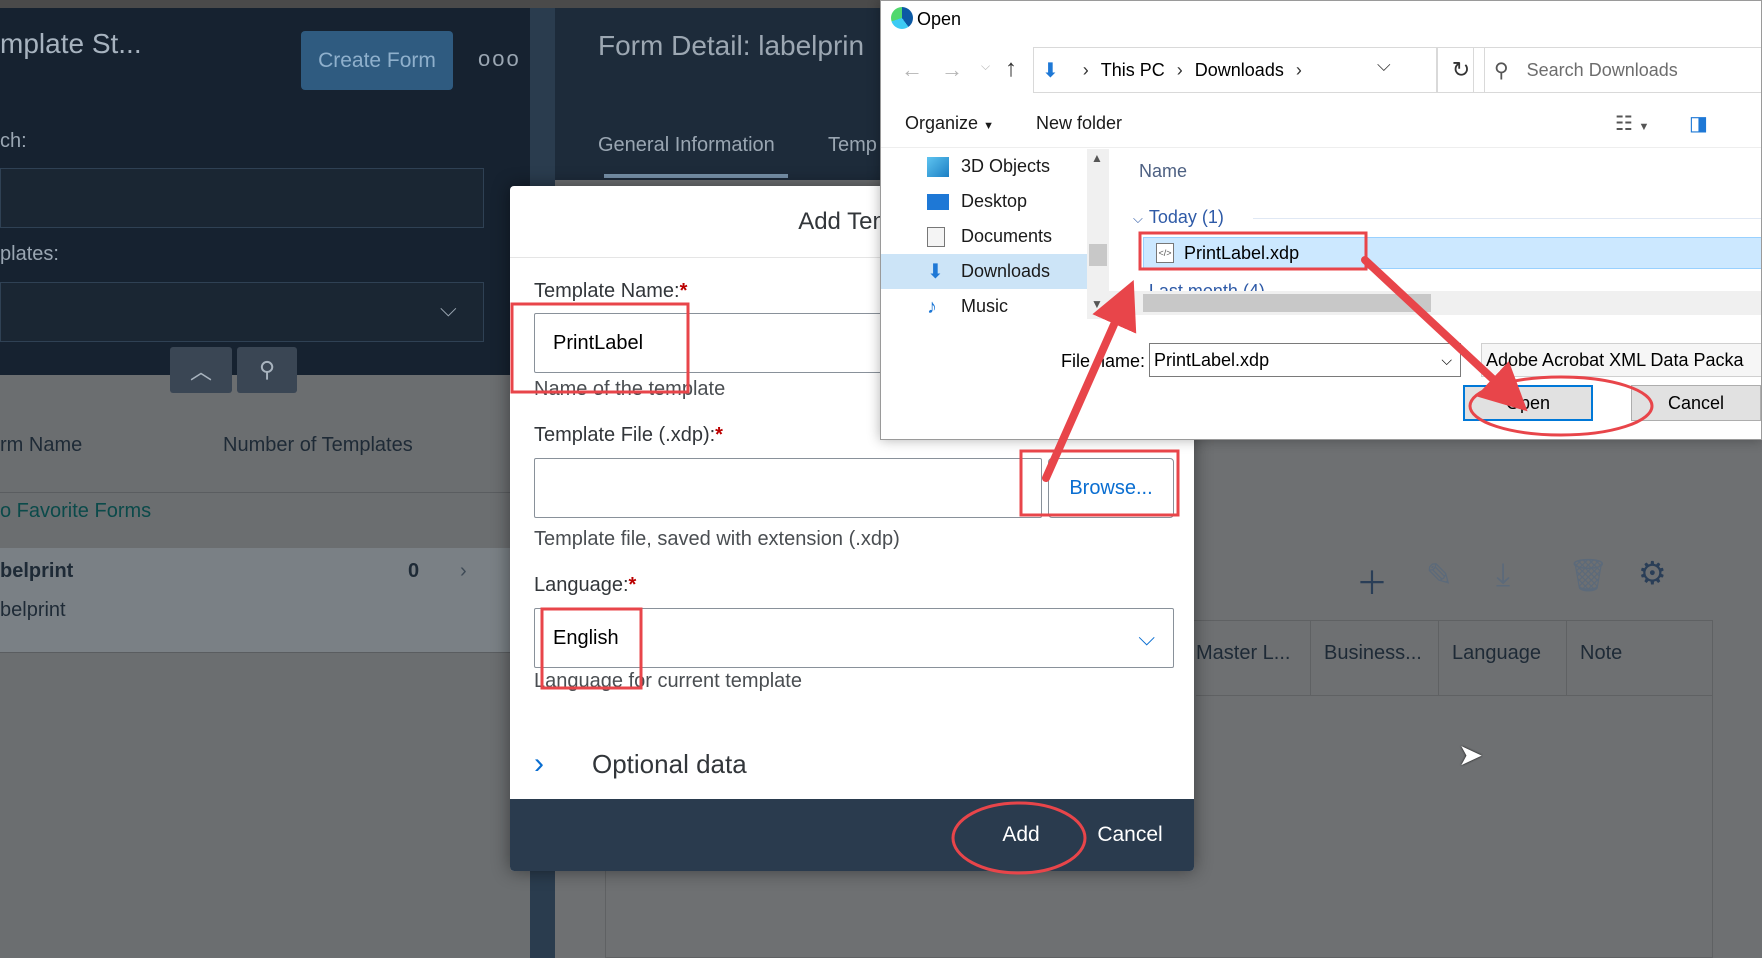 This screenshot has height=958, width=1762. Describe the element at coordinates (499, 59) in the screenshot. I see `more-options-icon: ooo` at that location.